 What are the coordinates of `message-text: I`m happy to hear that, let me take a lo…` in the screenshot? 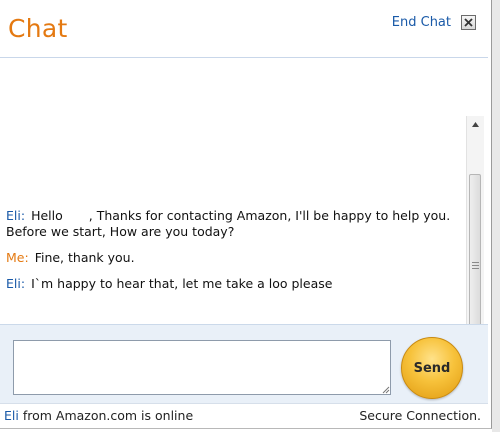 It's located at (182, 283).